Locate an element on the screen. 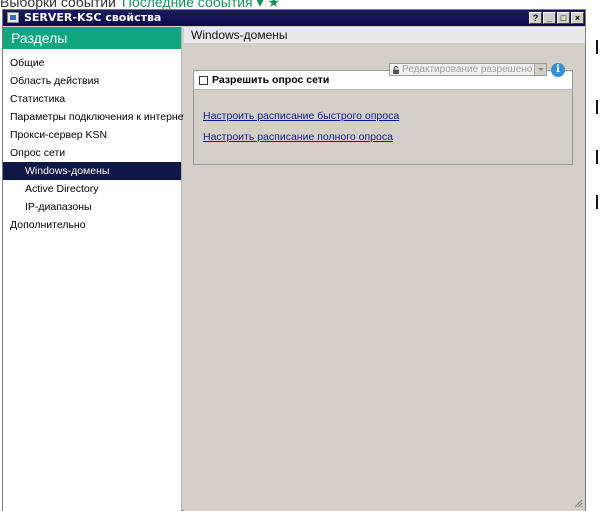  full-poll-schedule-link: Настроить расписание полного опроса is located at coordinates (298, 137).